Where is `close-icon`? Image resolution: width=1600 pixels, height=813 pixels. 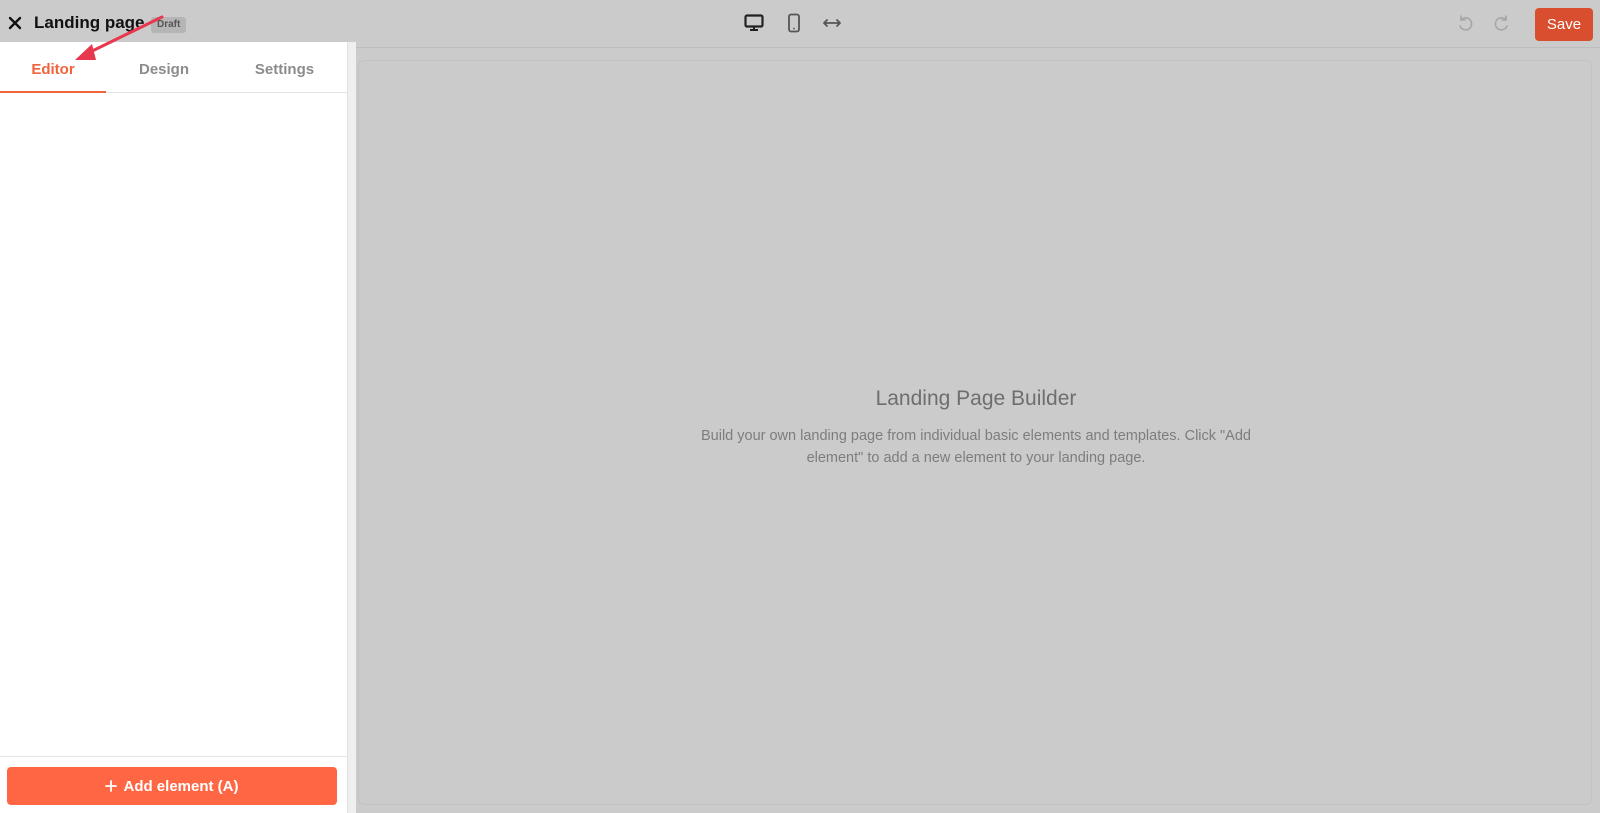
close-icon is located at coordinates (15, 23).